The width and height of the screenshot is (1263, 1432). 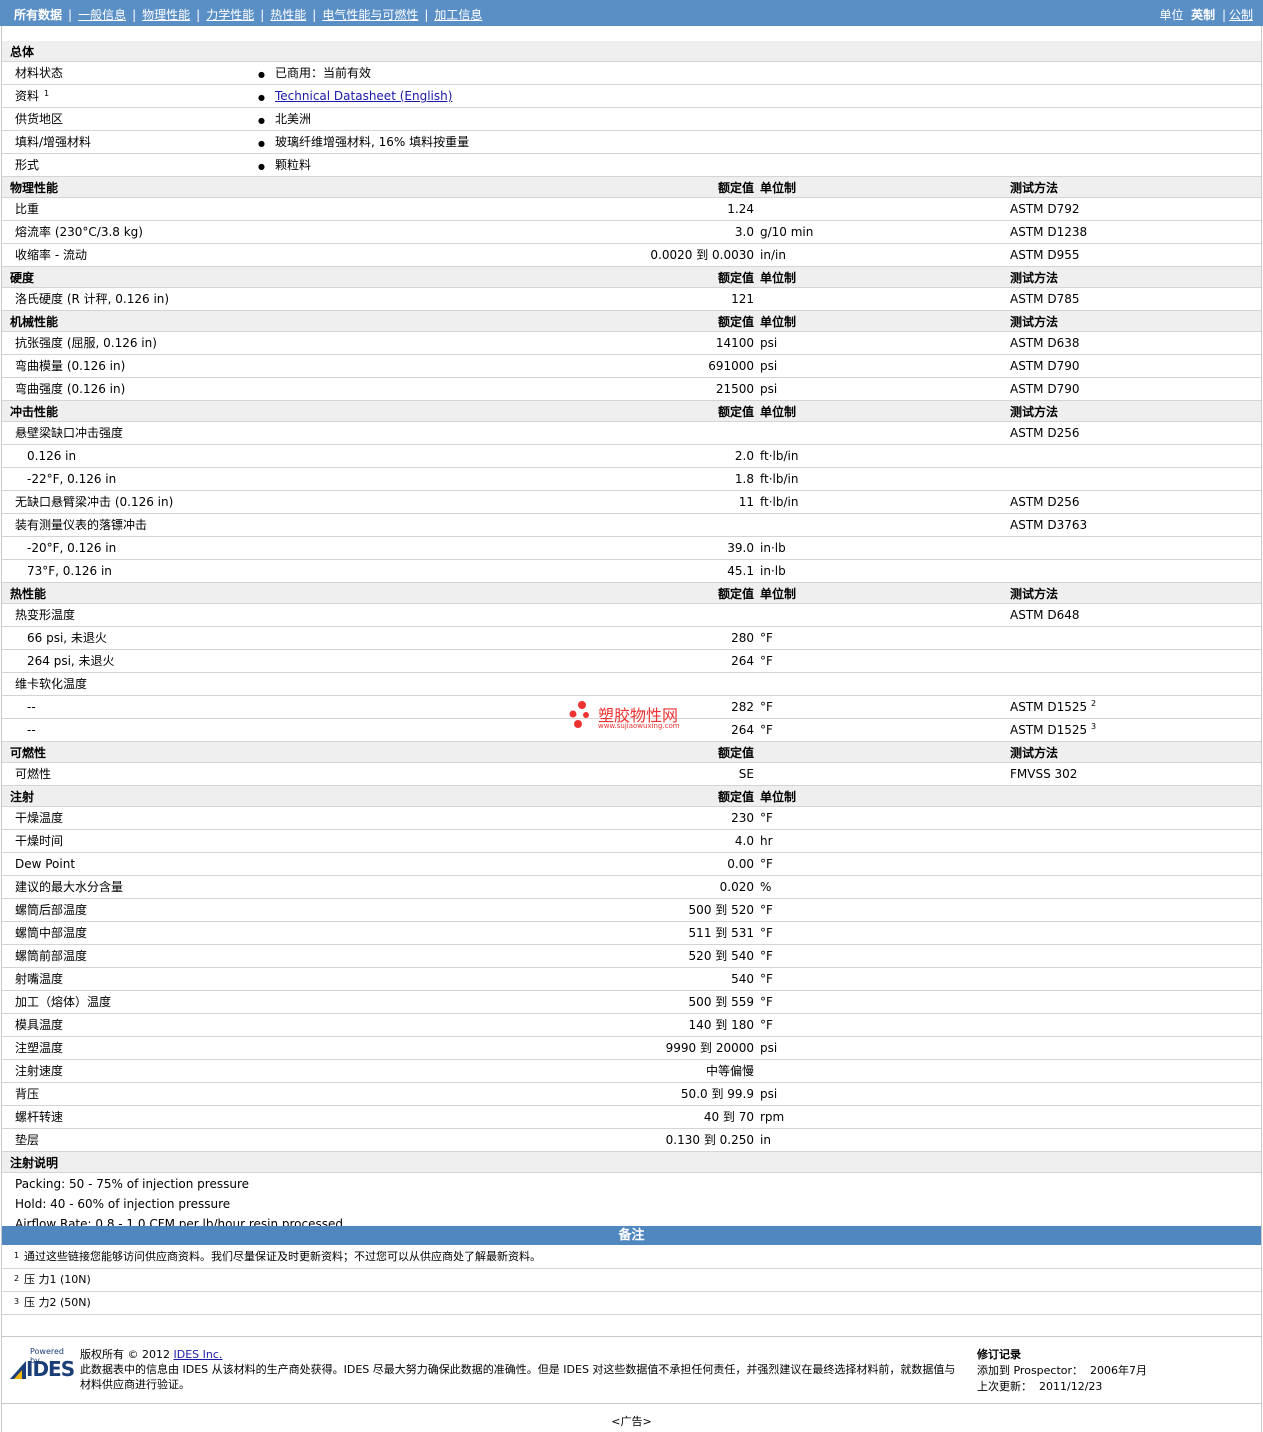 I want to click on property-value: 50.0 到 99.9, so click(x=717, y=1094).